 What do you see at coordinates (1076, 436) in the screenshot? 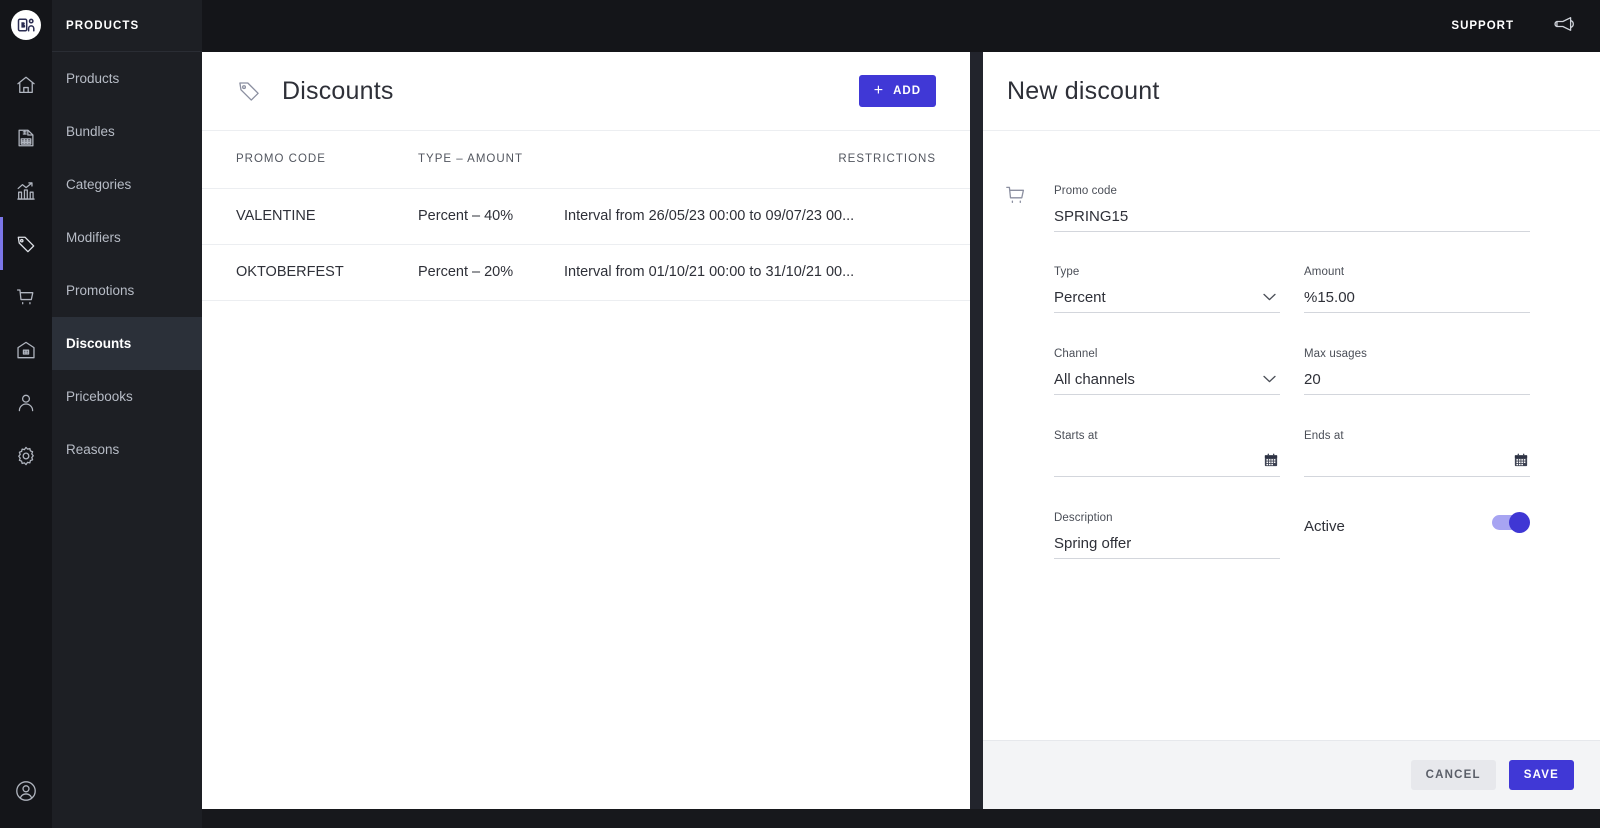
I see `starts-at-label: Starts at` at bounding box center [1076, 436].